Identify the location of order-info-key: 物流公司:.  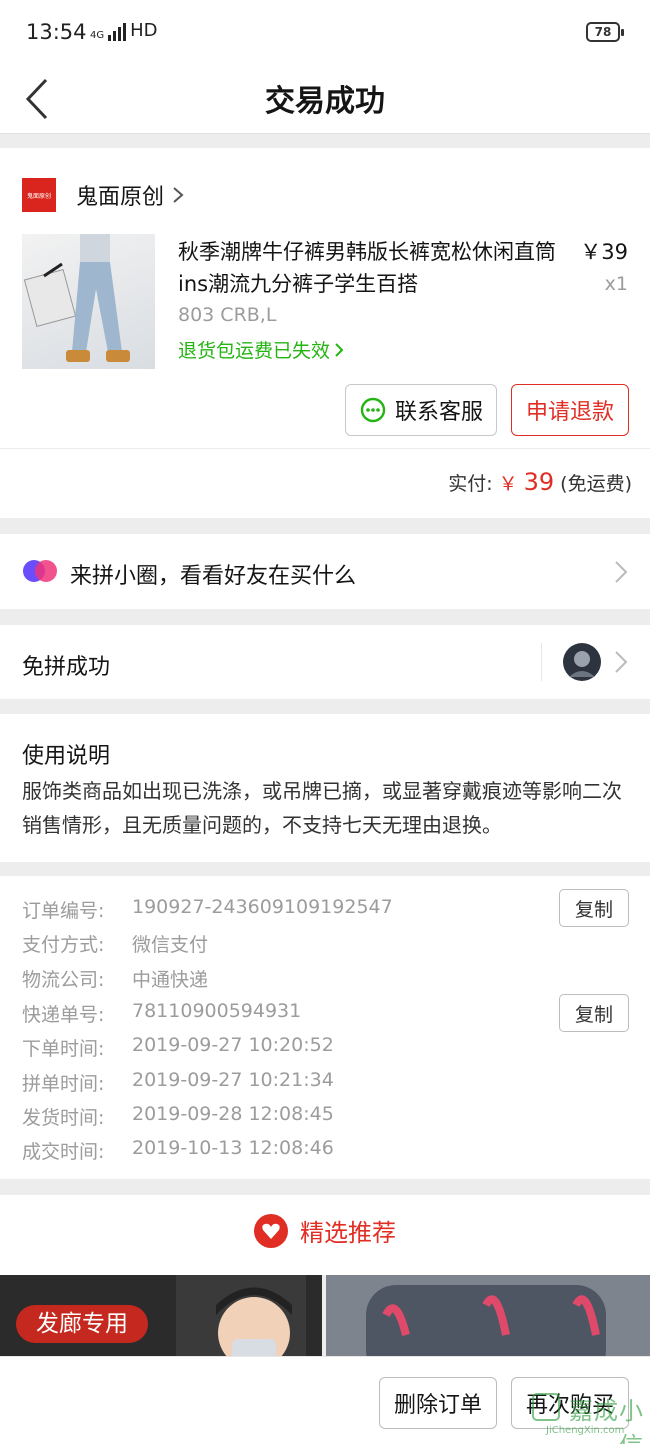
(63, 980).